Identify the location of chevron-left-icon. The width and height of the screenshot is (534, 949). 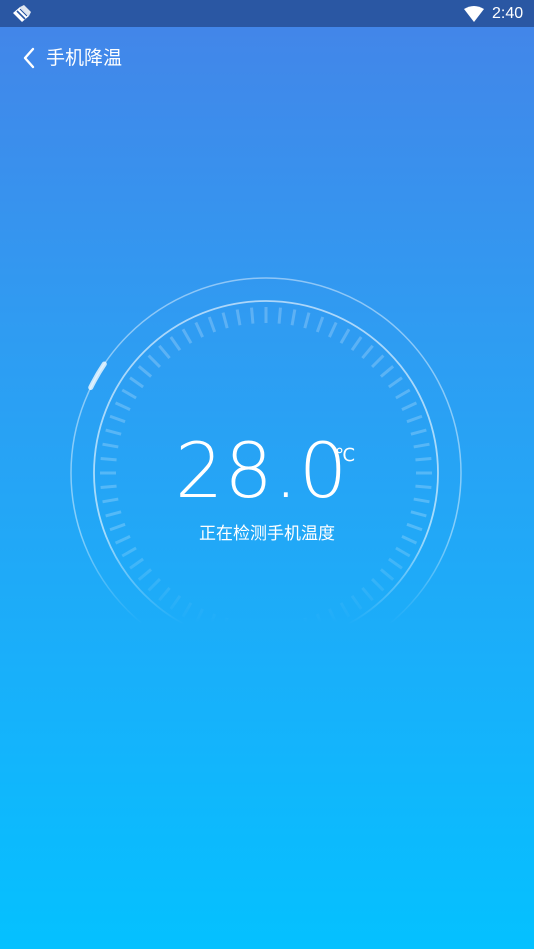
(29, 58).